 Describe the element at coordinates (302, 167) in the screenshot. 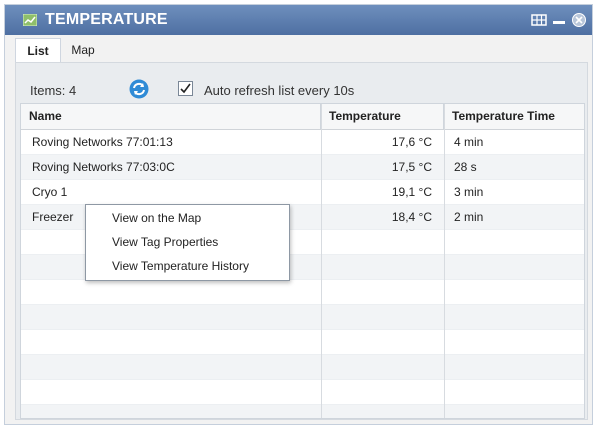

I see `table-row: Roving Networks 77:03:0C 17,5 °C 28 s` at that location.